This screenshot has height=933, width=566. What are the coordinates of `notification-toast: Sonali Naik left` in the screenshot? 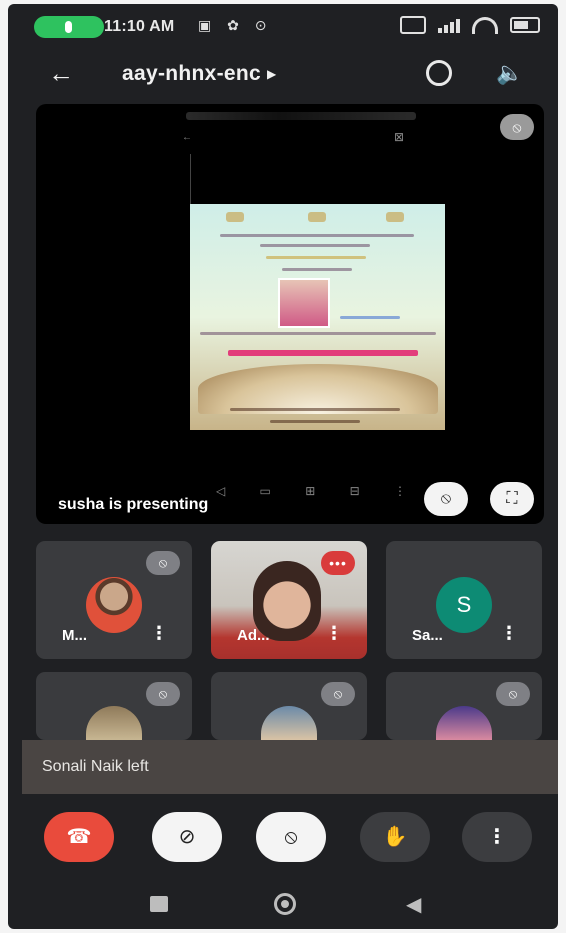 It's located at (290, 767).